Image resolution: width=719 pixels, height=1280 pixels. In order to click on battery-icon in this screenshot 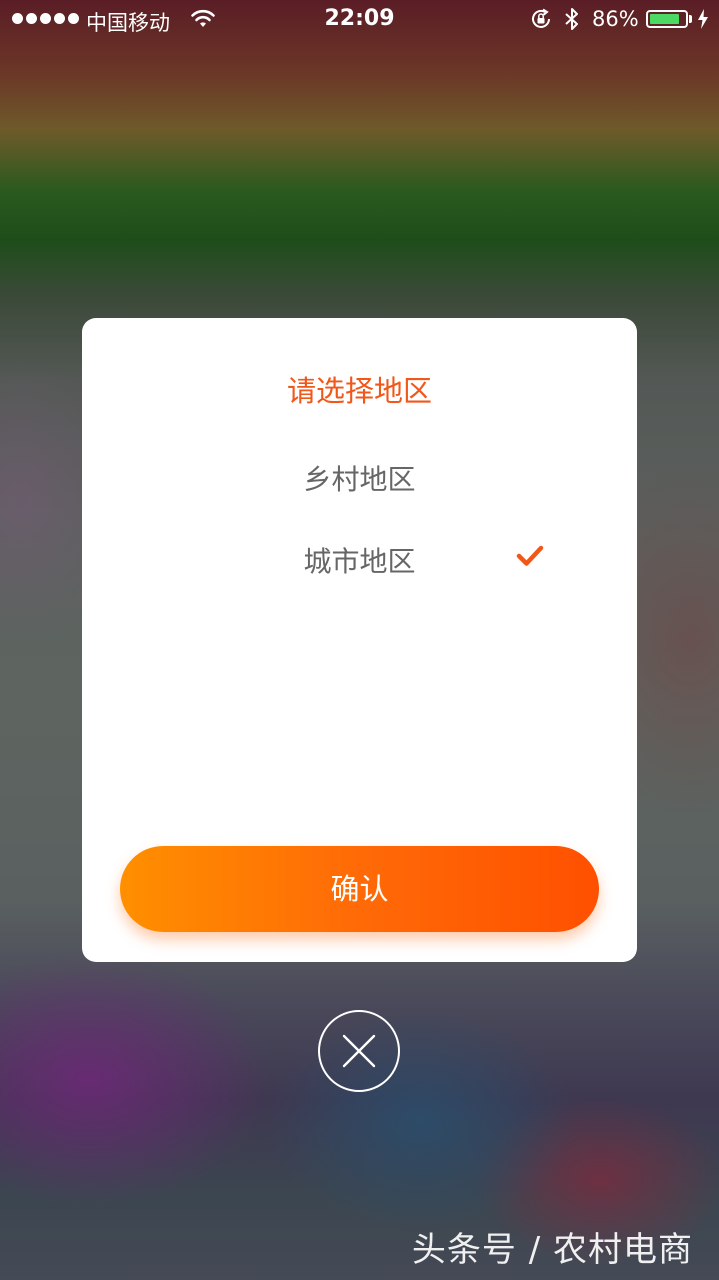, I will do `click(667, 19)`.